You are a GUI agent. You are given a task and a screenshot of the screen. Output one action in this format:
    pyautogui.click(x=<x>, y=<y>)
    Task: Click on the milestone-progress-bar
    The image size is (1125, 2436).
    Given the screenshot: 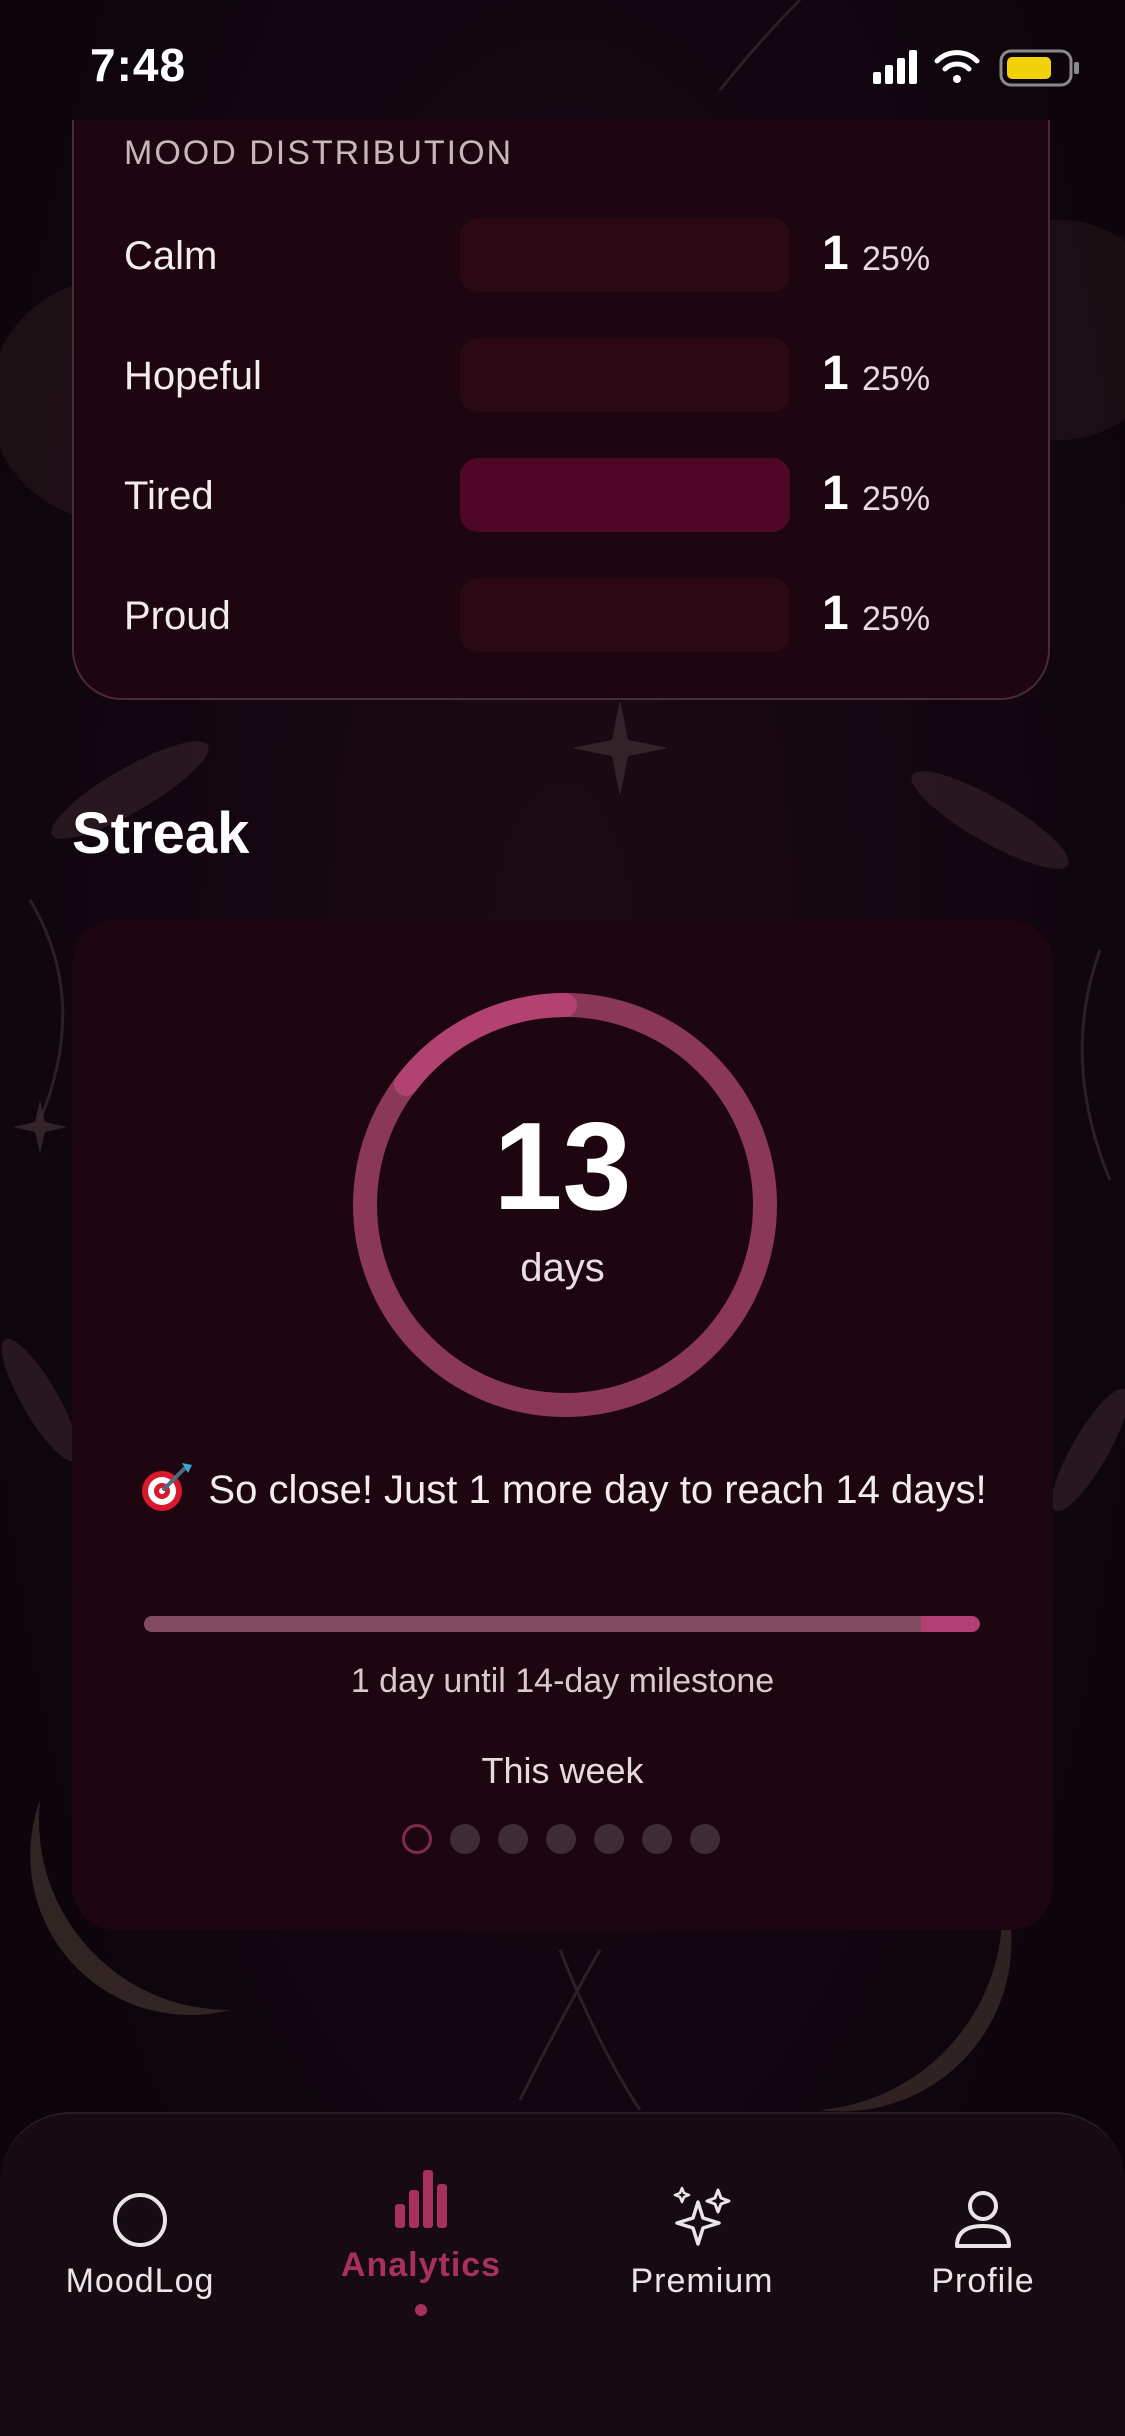 What is the action you would take?
    pyautogui.click(x=562, y=1624)
    